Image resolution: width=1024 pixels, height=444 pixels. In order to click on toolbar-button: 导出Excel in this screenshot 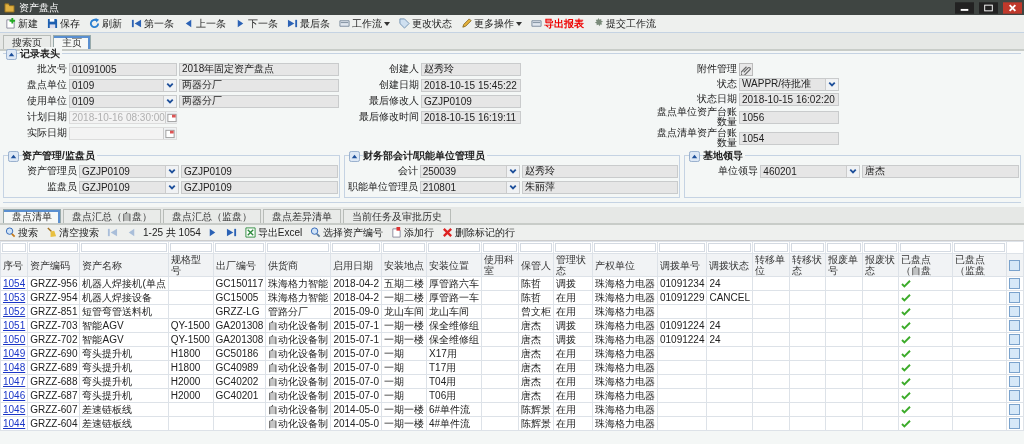, I will do `click(273, 232)`.